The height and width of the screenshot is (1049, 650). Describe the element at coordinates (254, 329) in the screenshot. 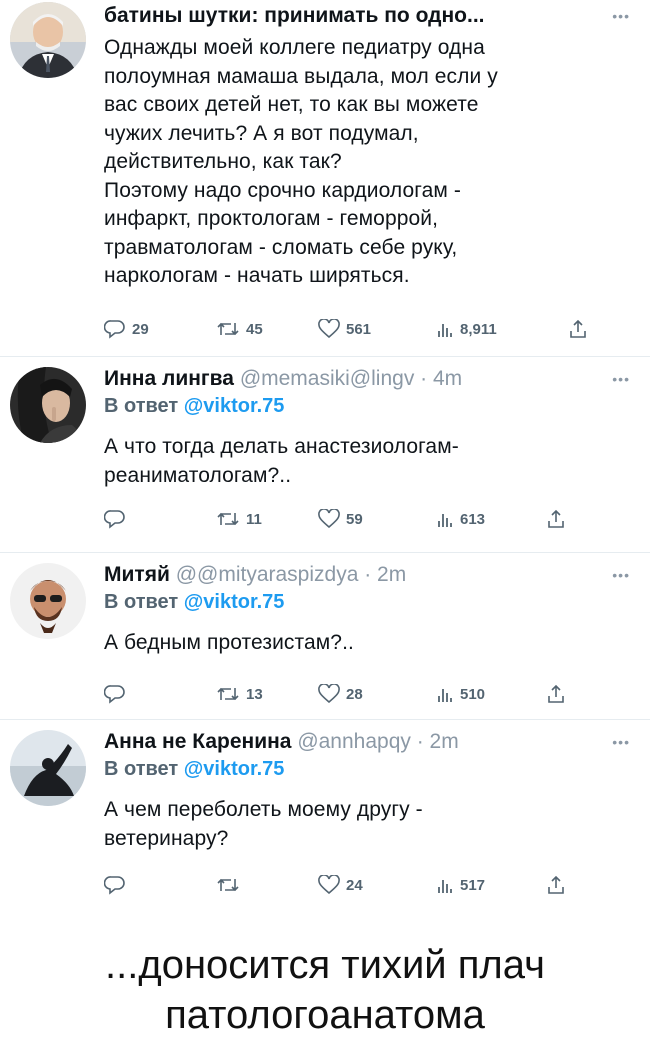

I see `retweet-count: 45` at that location.